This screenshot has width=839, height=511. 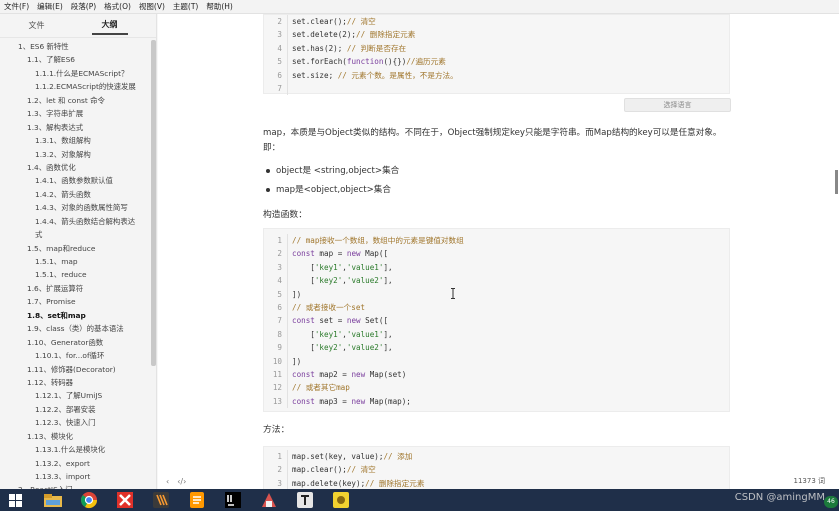 What do you see at coordinates (496, 374) in the screenshot?
I see `code-line: 11 const map2 = new Map(set)` at bounding box center [496, 374].